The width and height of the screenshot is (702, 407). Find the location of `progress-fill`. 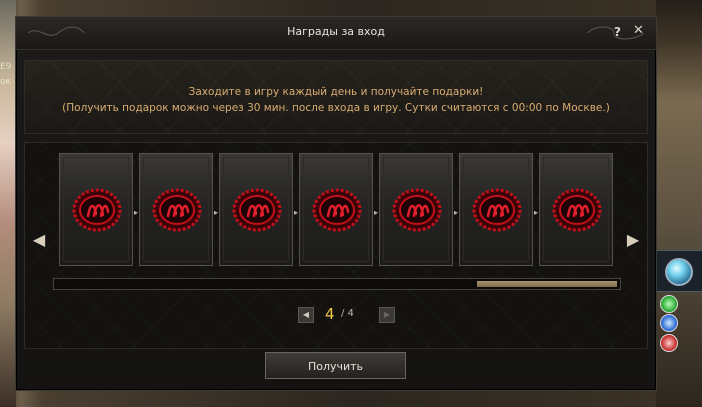

progress-fill is located at coordinates (547, 284).